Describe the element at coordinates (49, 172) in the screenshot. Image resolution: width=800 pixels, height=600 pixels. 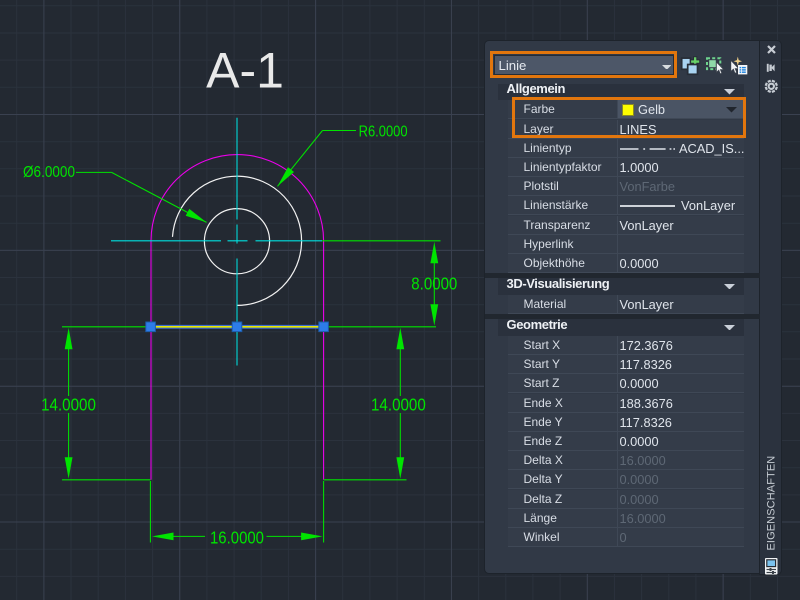
I see `svg-text: Ø6.0000` at that location.